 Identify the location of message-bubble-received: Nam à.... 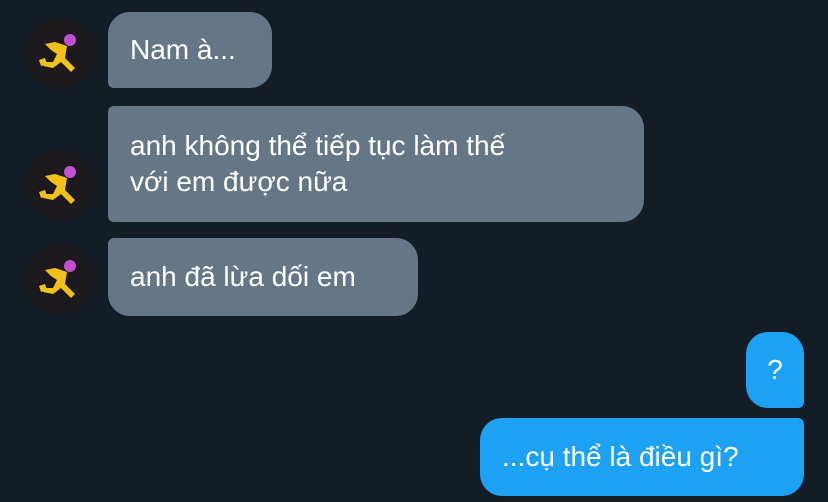
(190, 50).